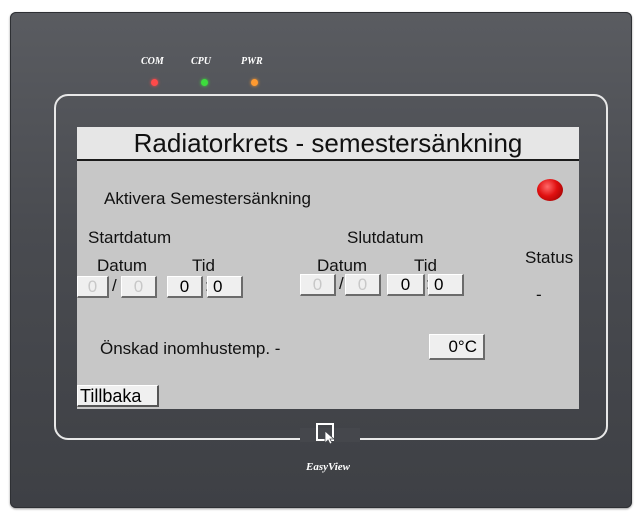 Image resolution: width=640 pixels, height=516 pixels. I want to click on start-hour-field: 0, so click(185, 287).